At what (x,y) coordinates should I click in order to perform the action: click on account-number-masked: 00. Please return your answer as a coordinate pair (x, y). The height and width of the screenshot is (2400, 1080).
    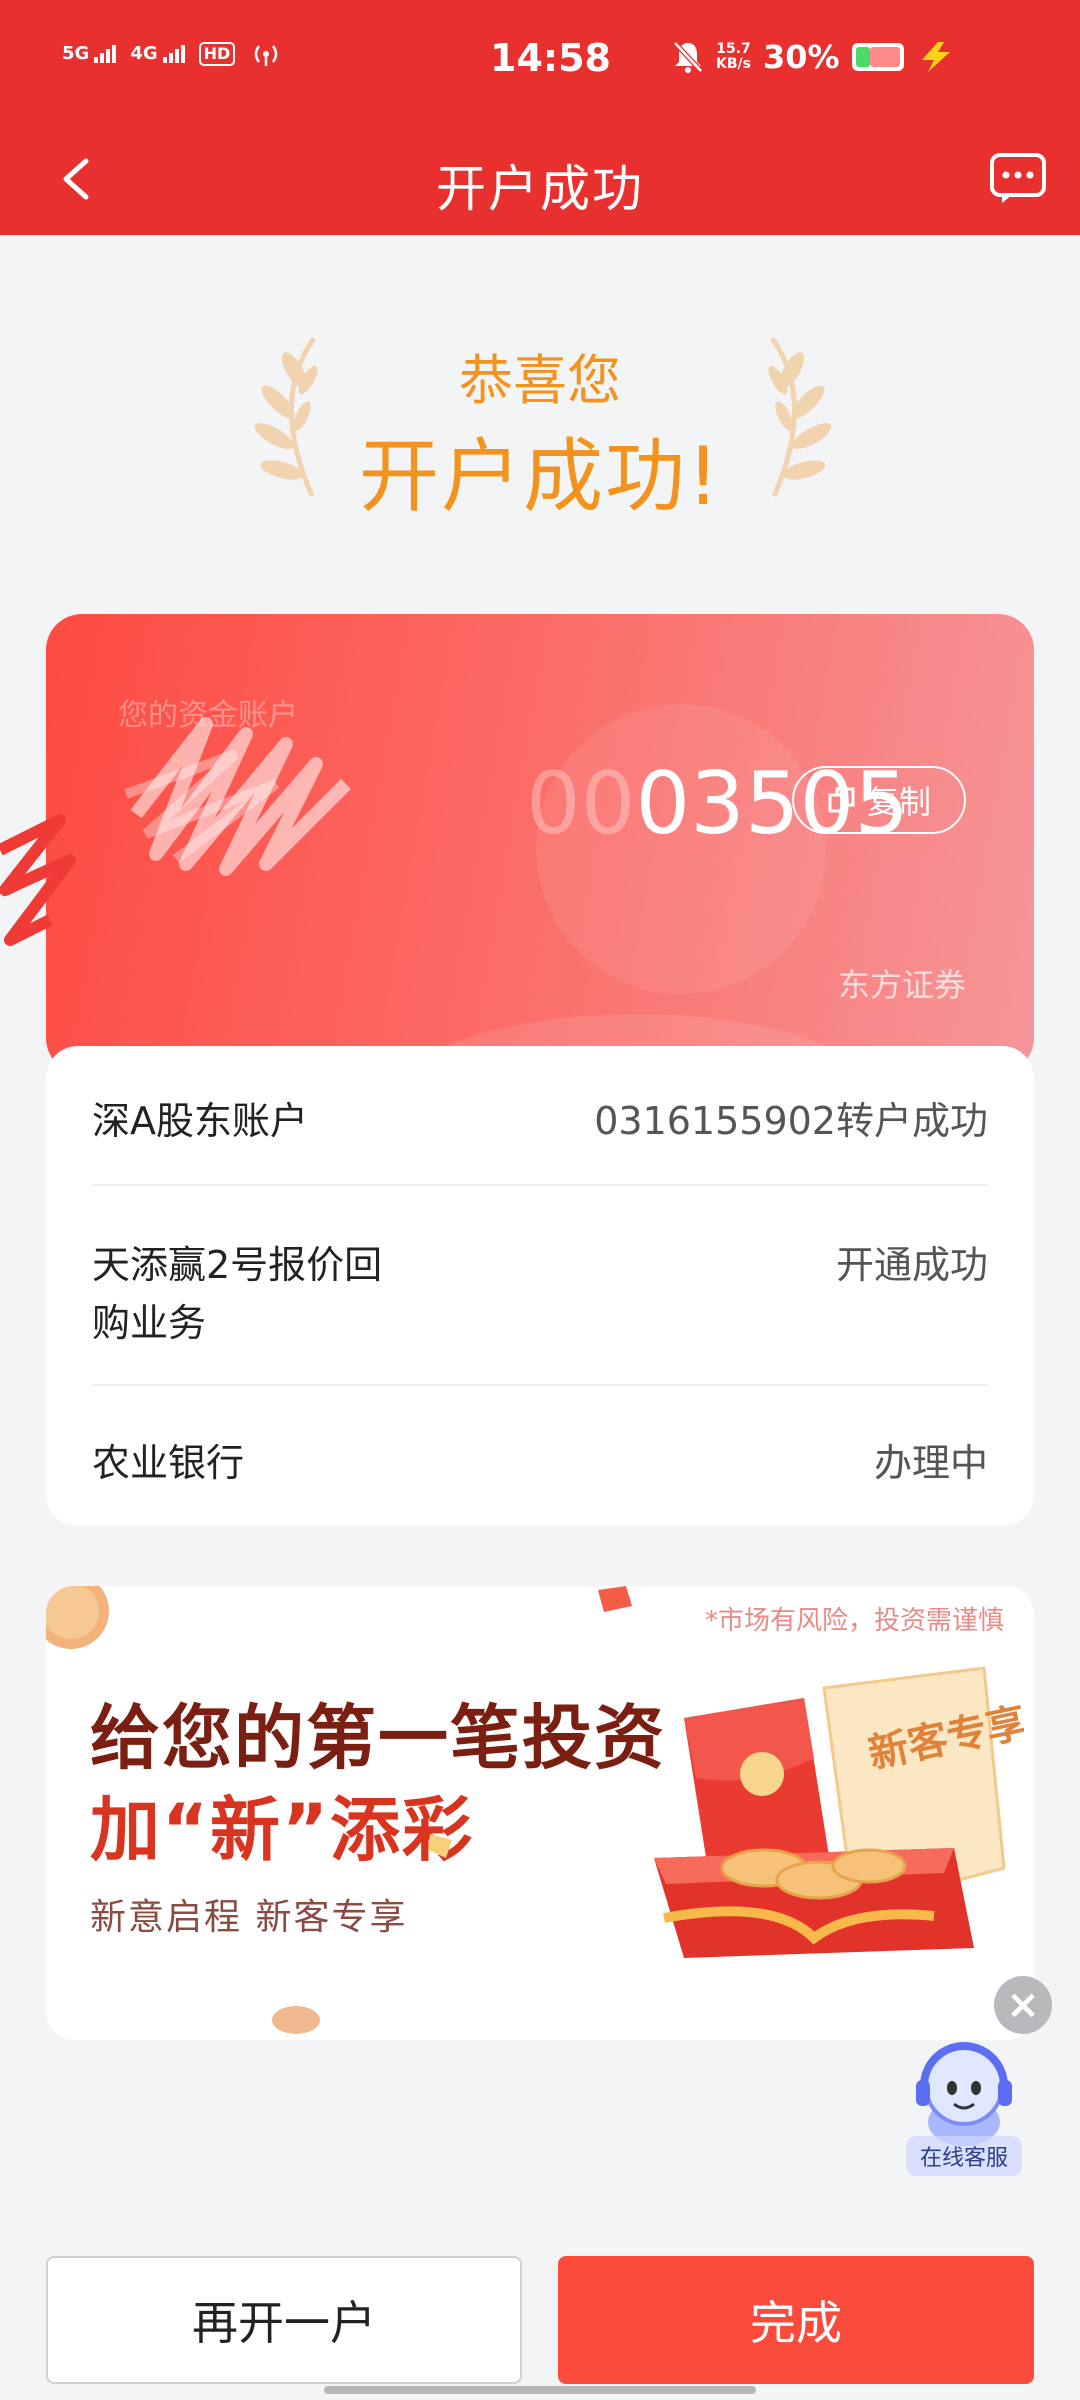
    Looking at the image, I should click on (581, 804).